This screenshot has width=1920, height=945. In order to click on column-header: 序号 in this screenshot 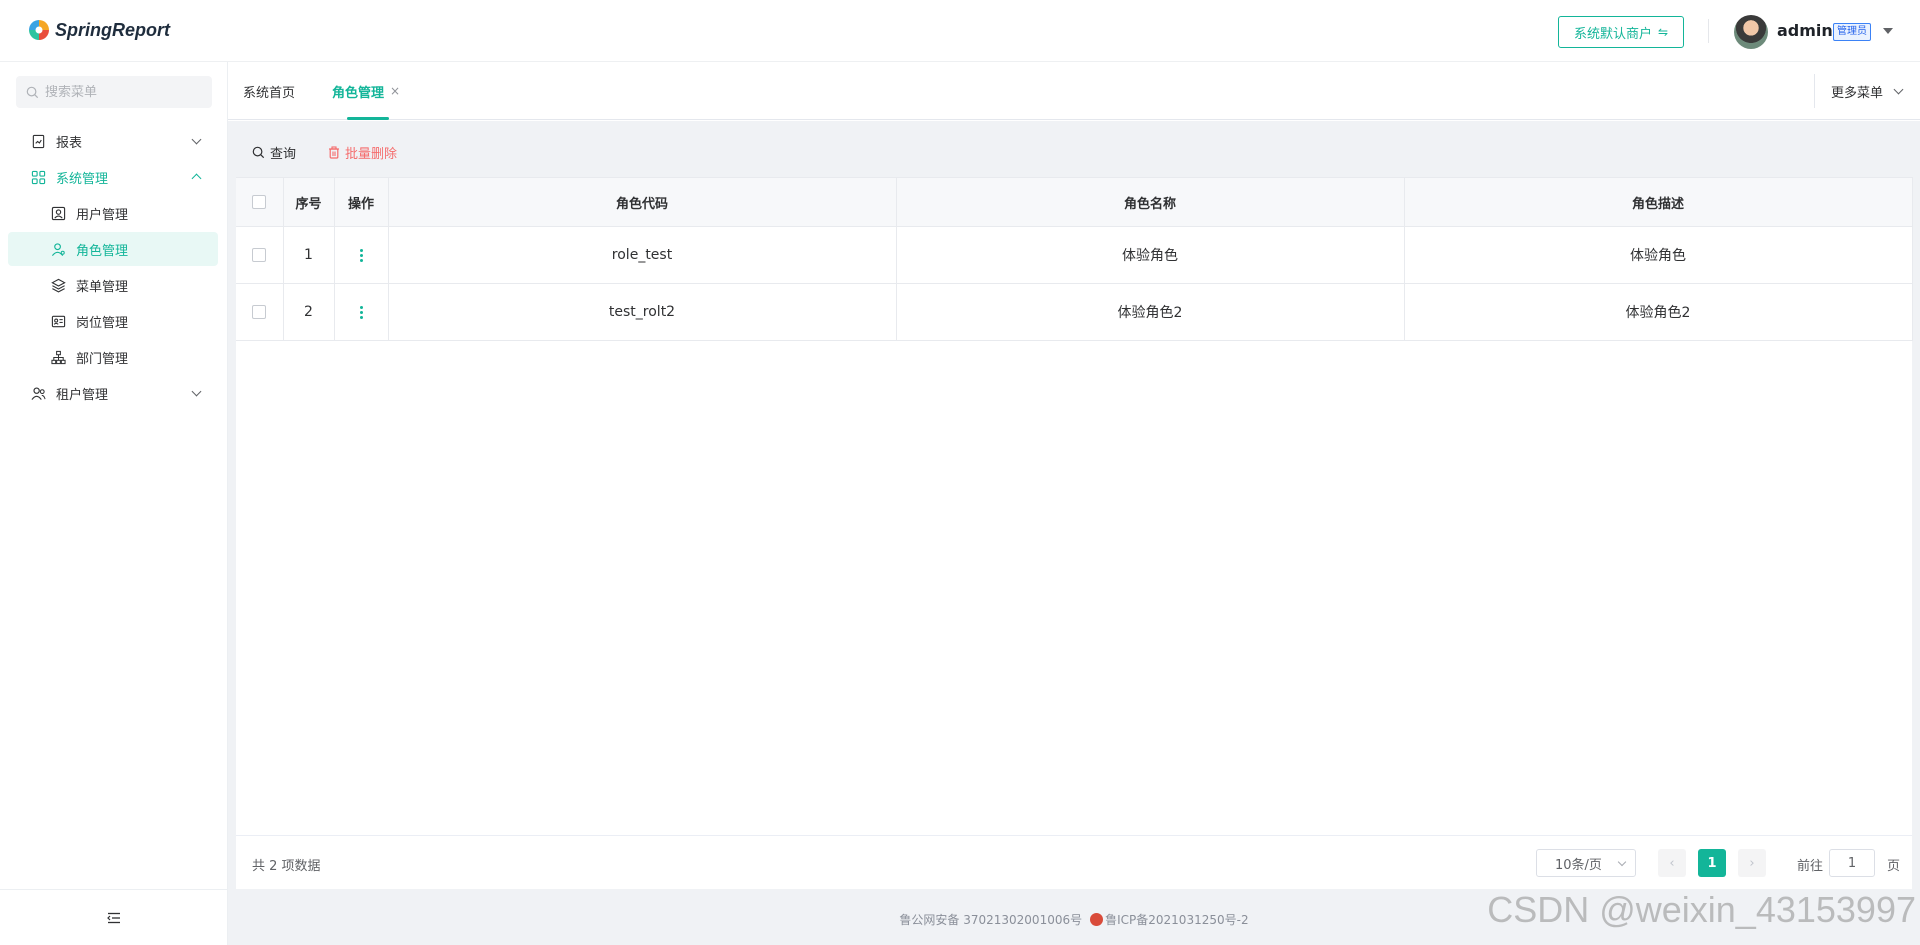, I will do `click(308, 202)`.